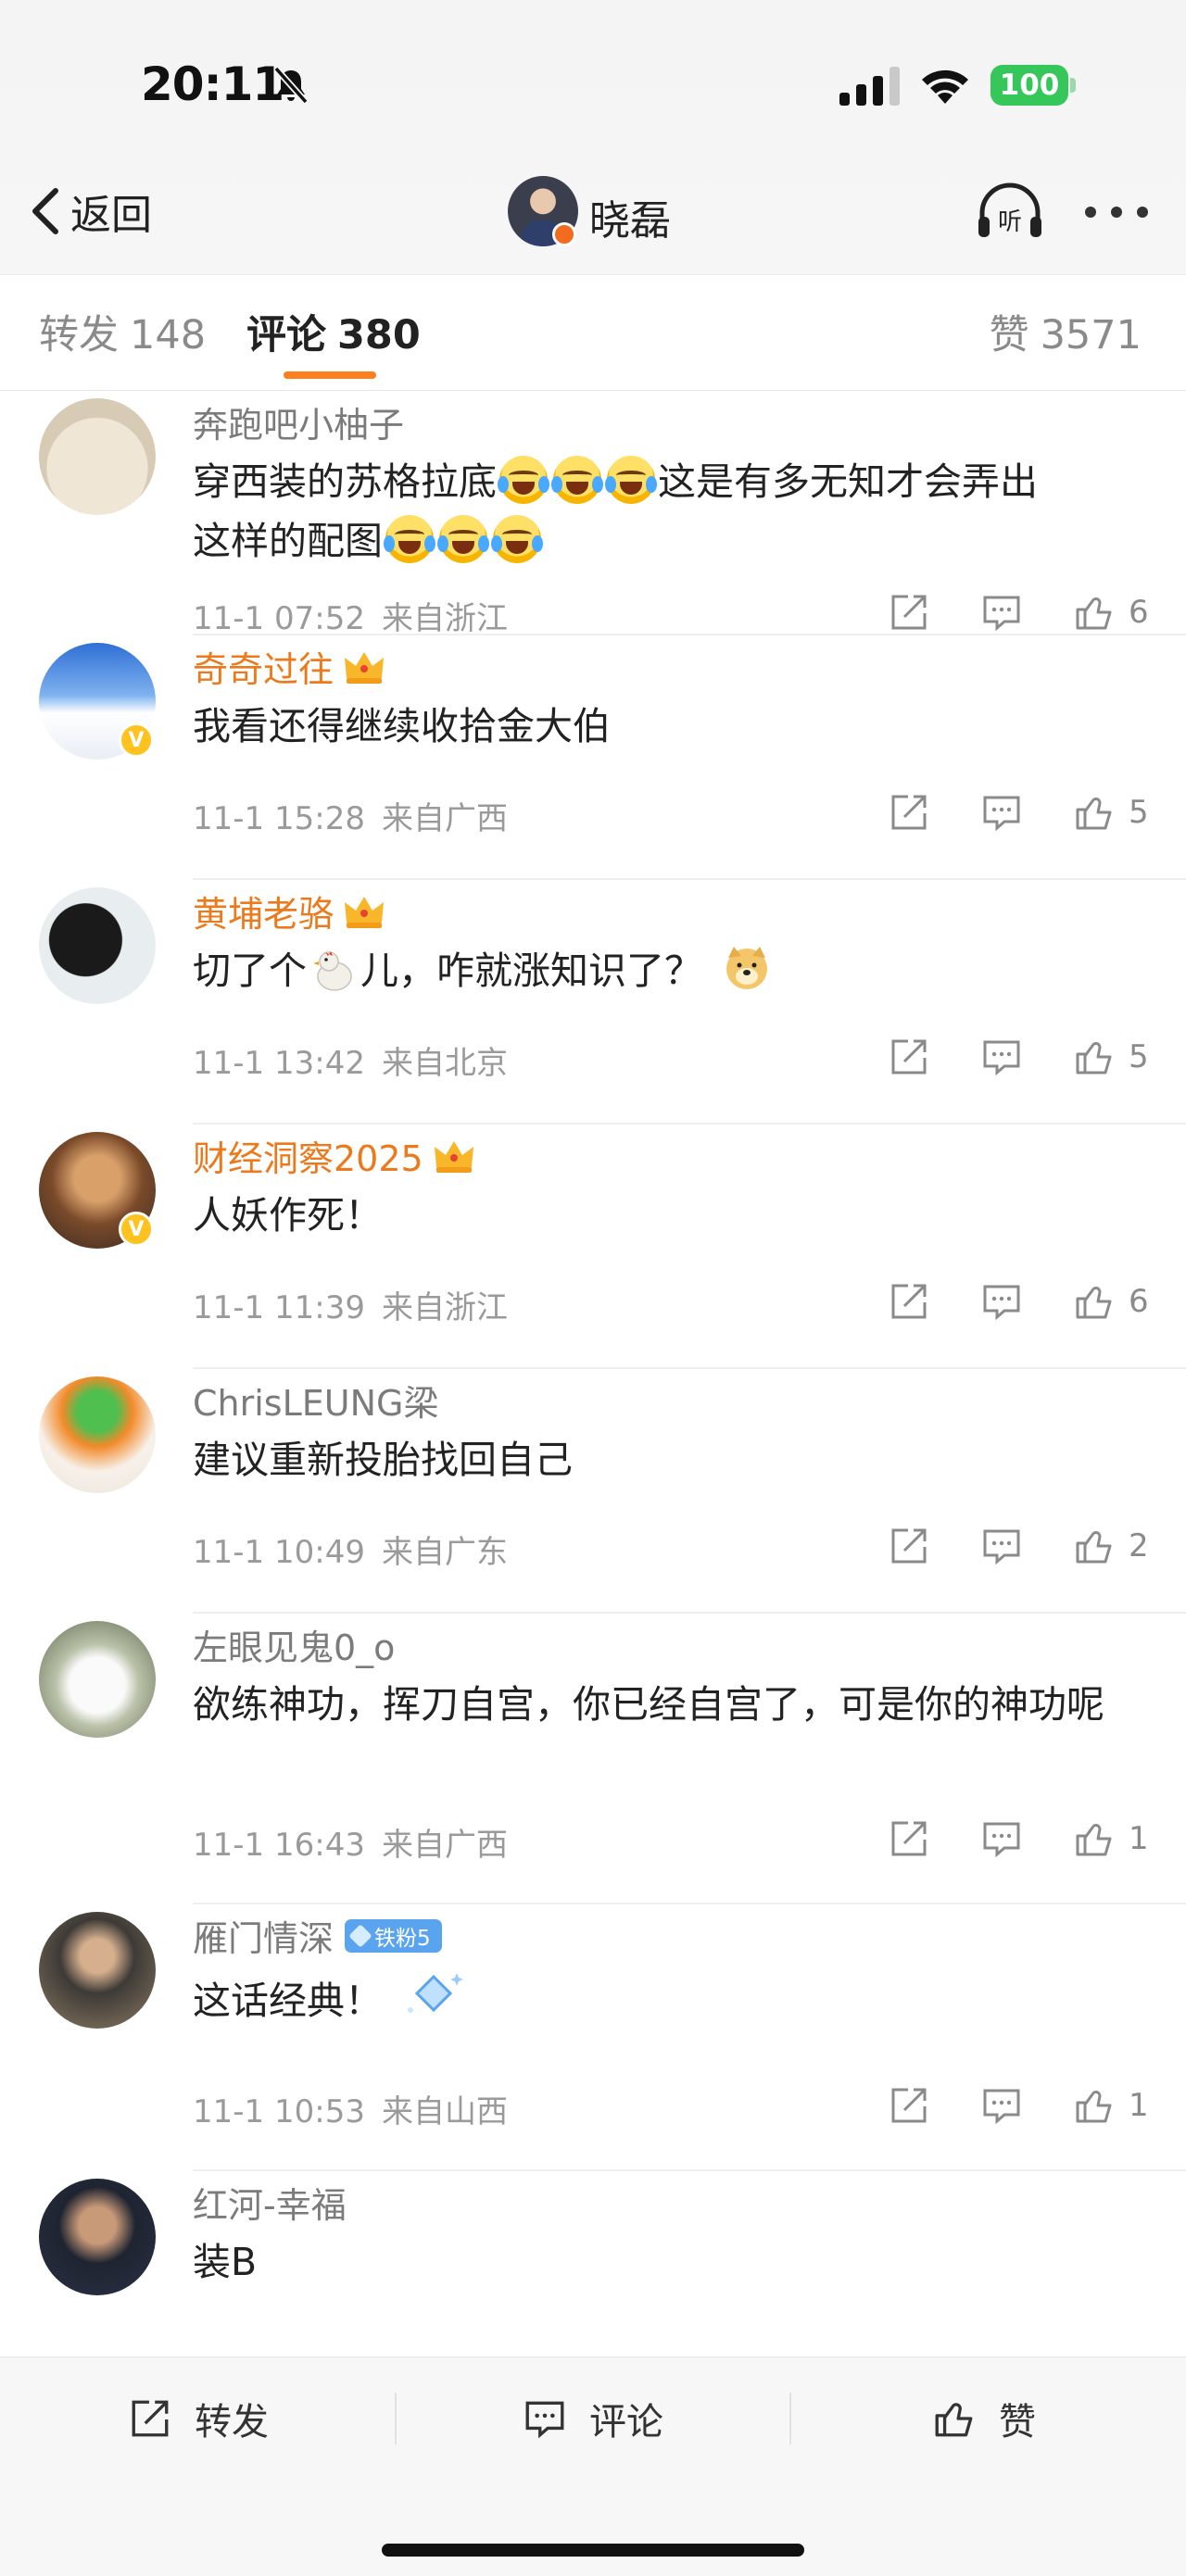  Describe the element at coordinates (334, 1155) in the screenshot. I see `comment-author: 财经洞察2025` at that location.